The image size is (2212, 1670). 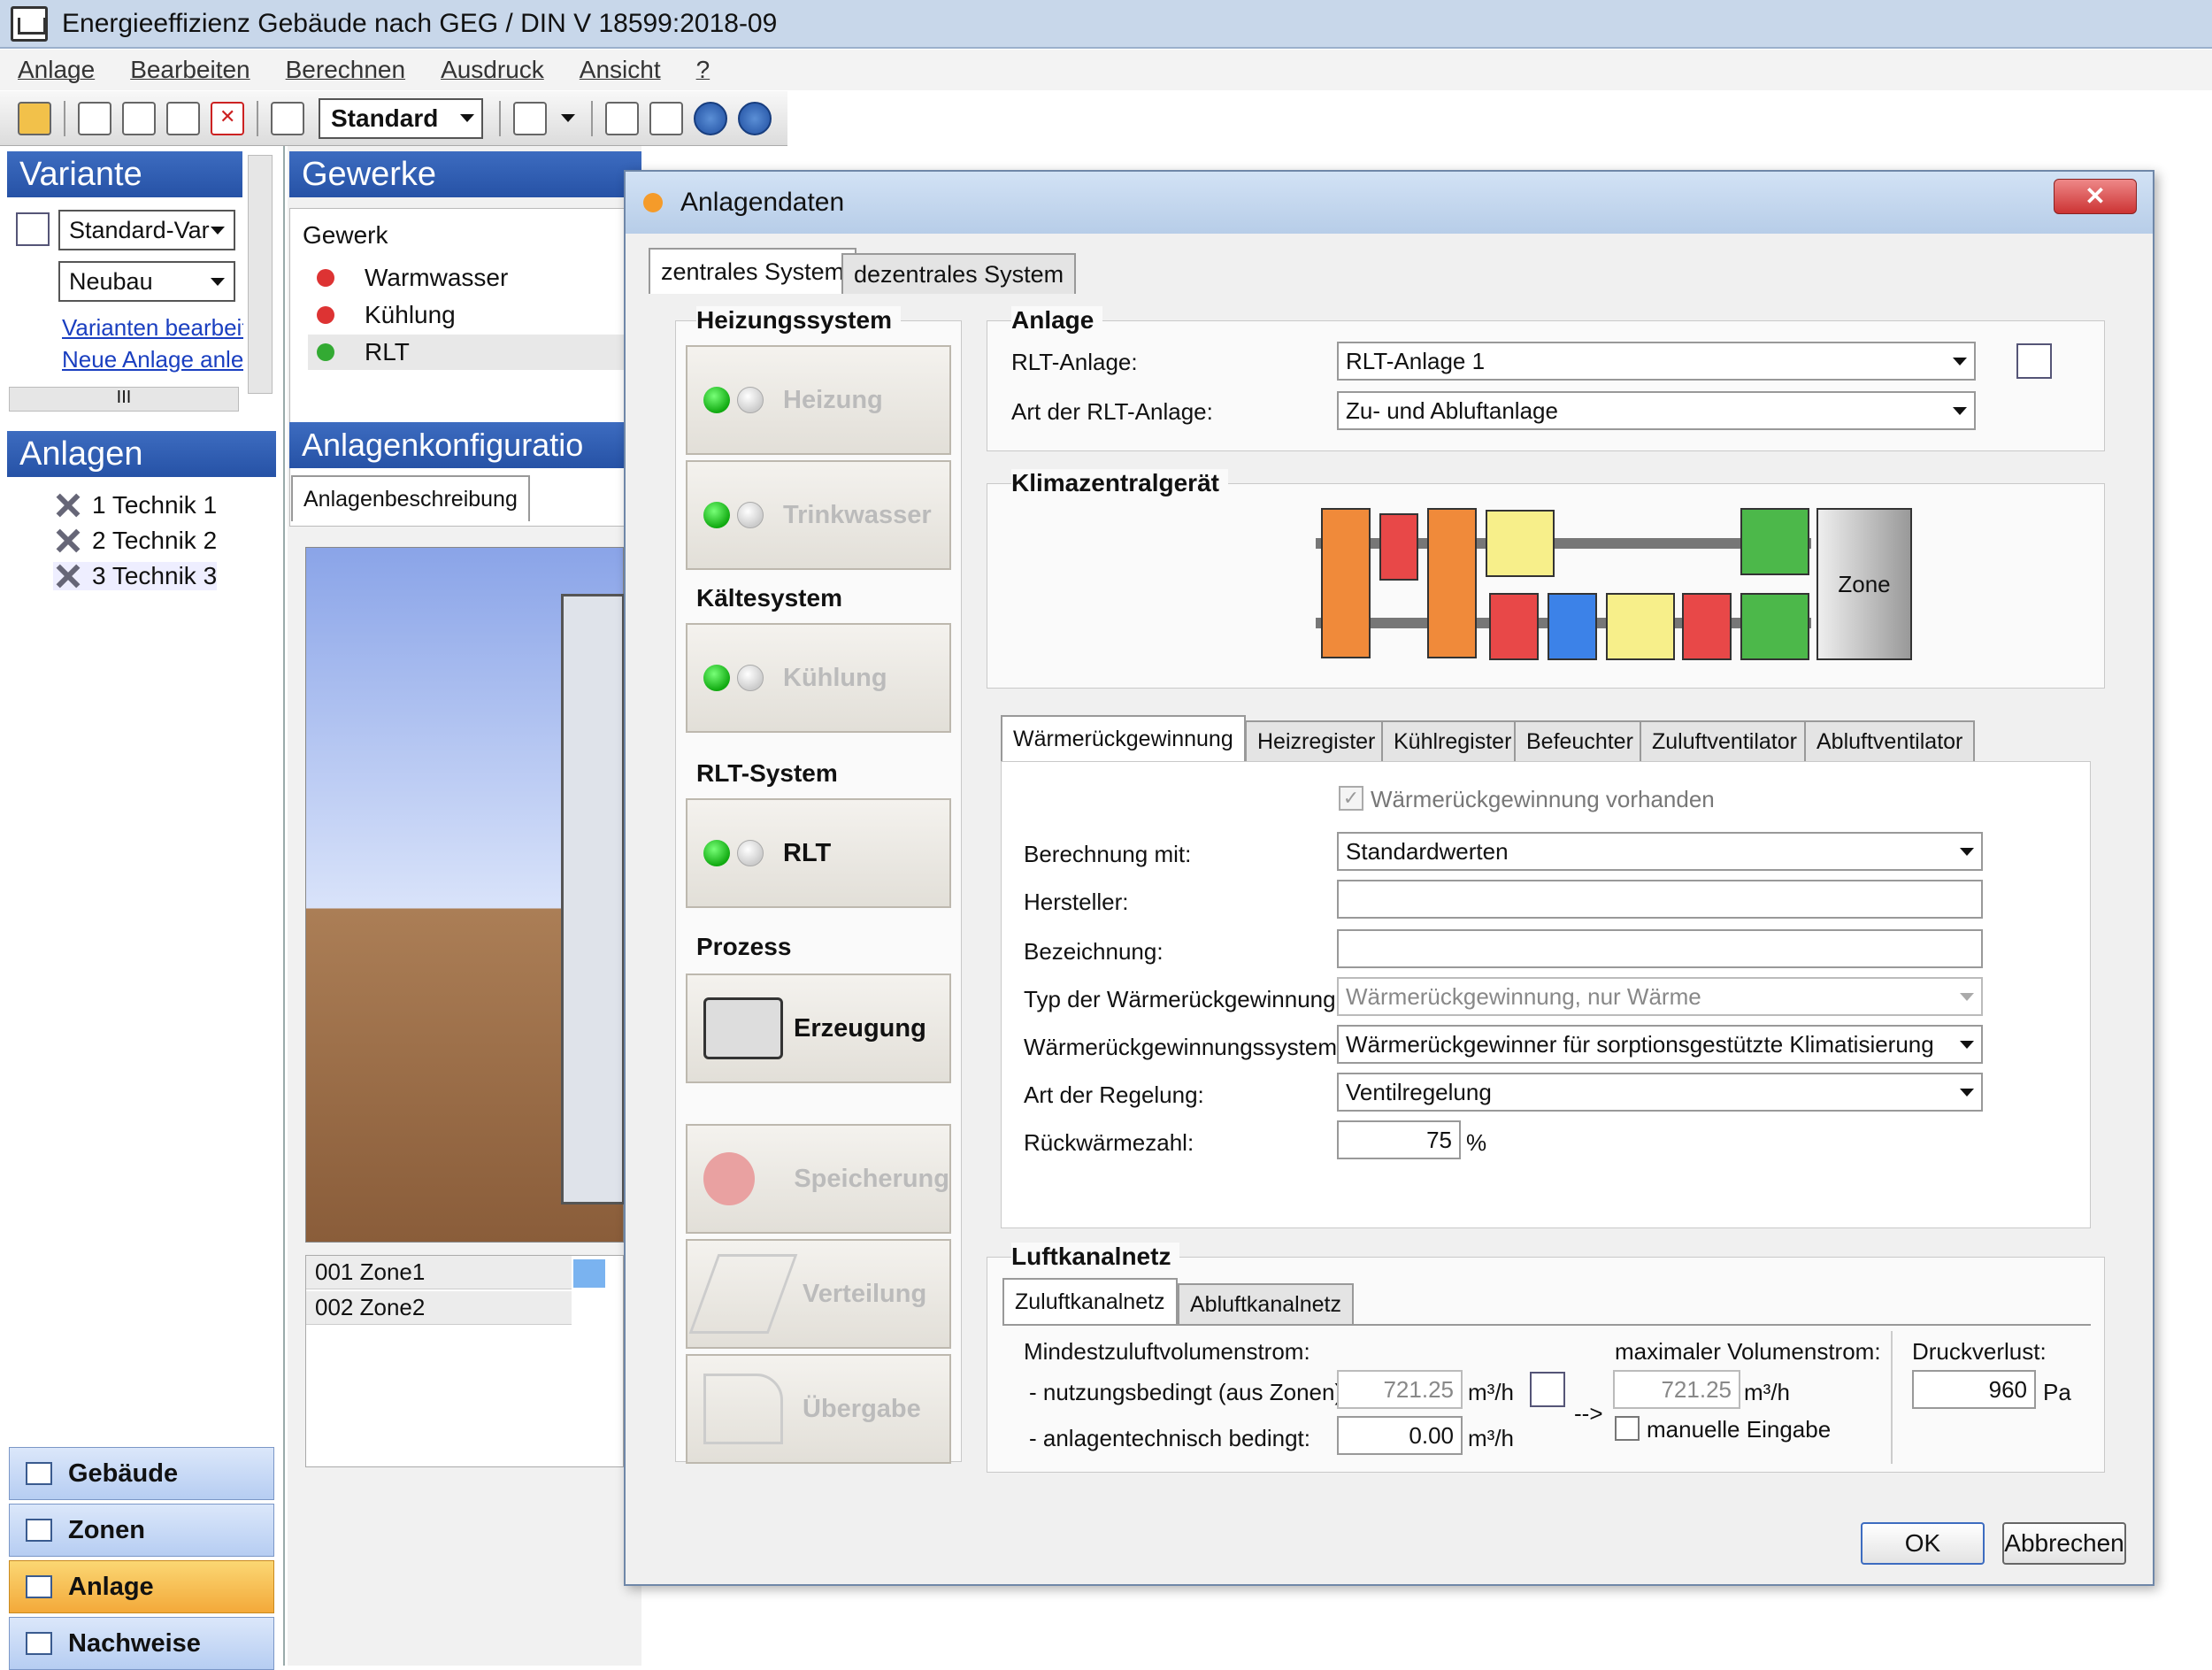 I want to click on regelung-select: Ventilregelung, so click(x=1660, y=1092).